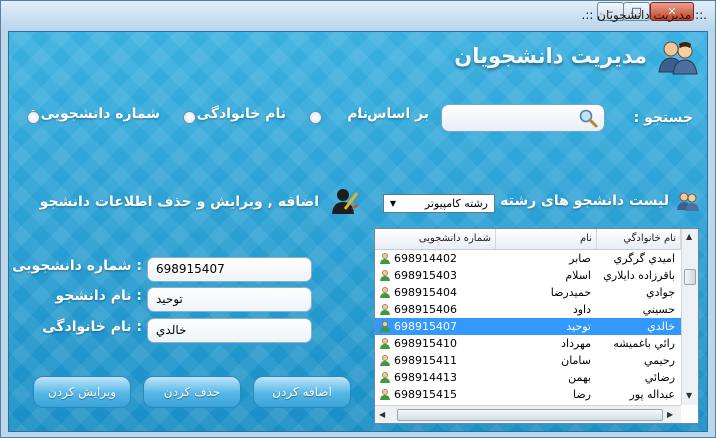 Image resolution: width=716 pixels, height=438 pixels. Describe the element at coordinates (689, 236) in the screenshot. I see `scroll-up-icon: ▲` at that location.